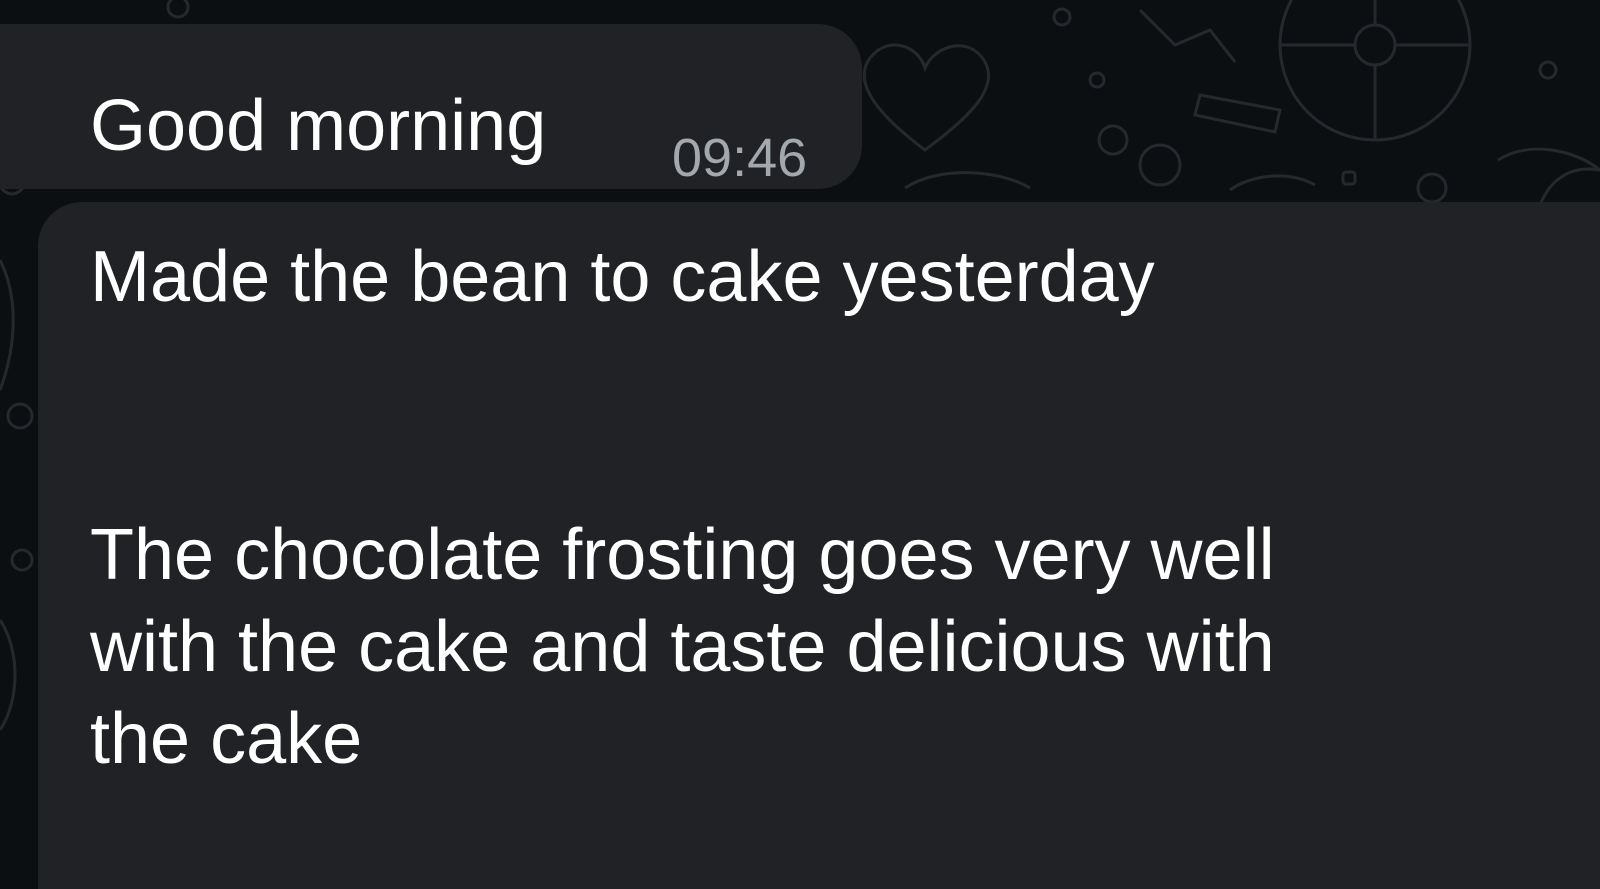 This screenshot has height=889, width=1600. What do you see at coordinates (318, 126) in the screenshot?
I see `message-text: Good morning` at bounding box center [318, 126].